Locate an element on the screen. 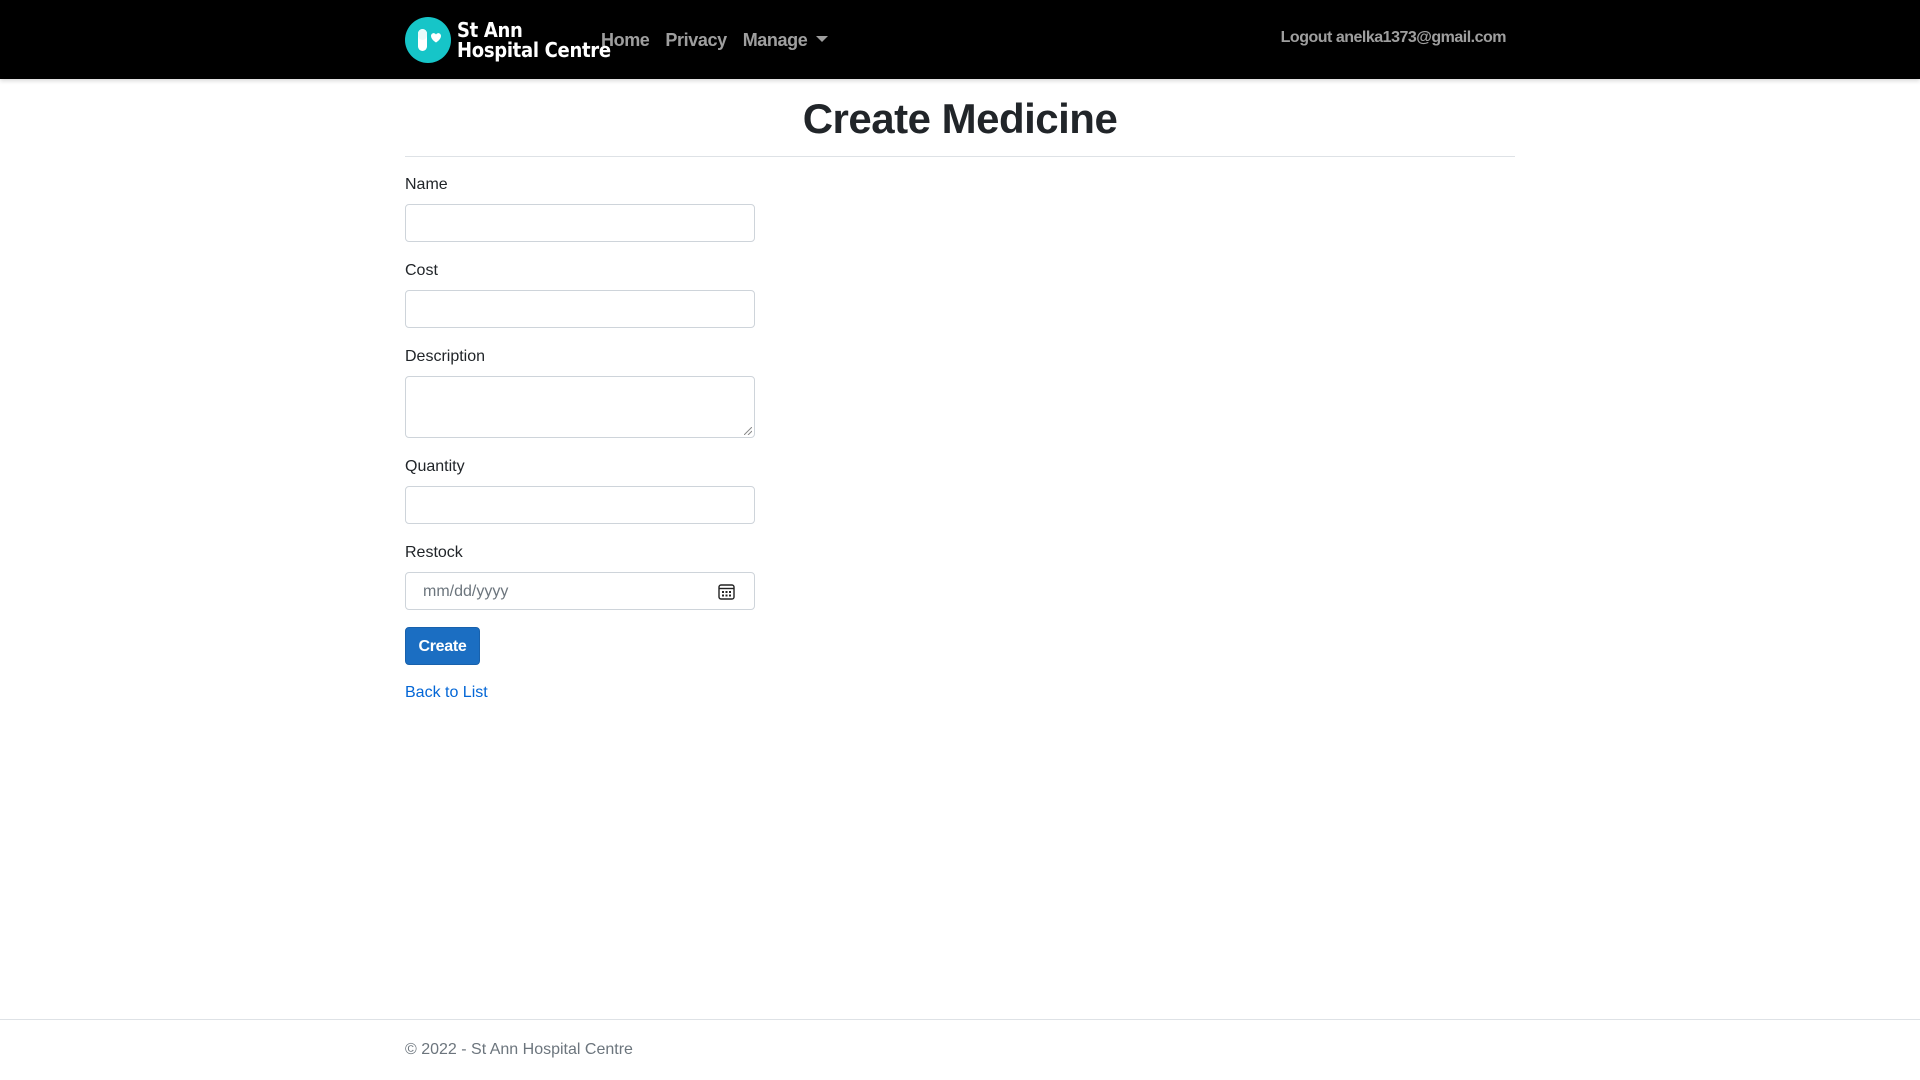  calendar-icon is located at coordinates (726, 591).